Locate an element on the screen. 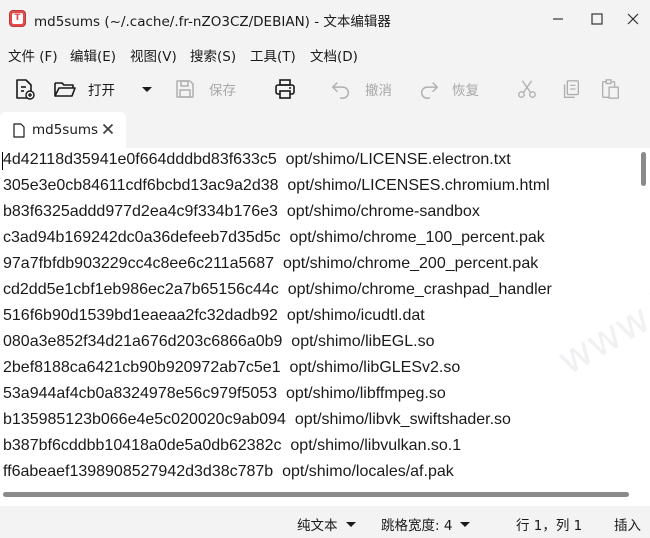  close-tab-icon is located at coordinates (108, 129).